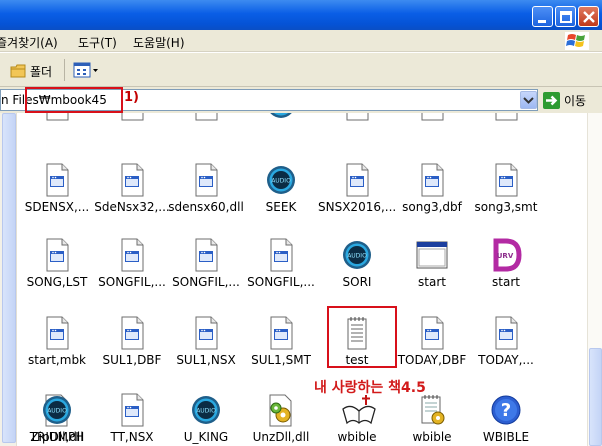 The width and height of the screenshot is (602, 446). I want to click on file-name-label: SEEK, so click(281, 207).